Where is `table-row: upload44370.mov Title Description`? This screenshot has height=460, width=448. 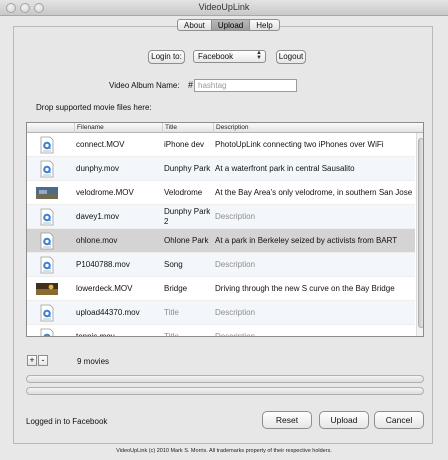 table-row: upload44370.mov Title Description is located at coordinates (221, 313).